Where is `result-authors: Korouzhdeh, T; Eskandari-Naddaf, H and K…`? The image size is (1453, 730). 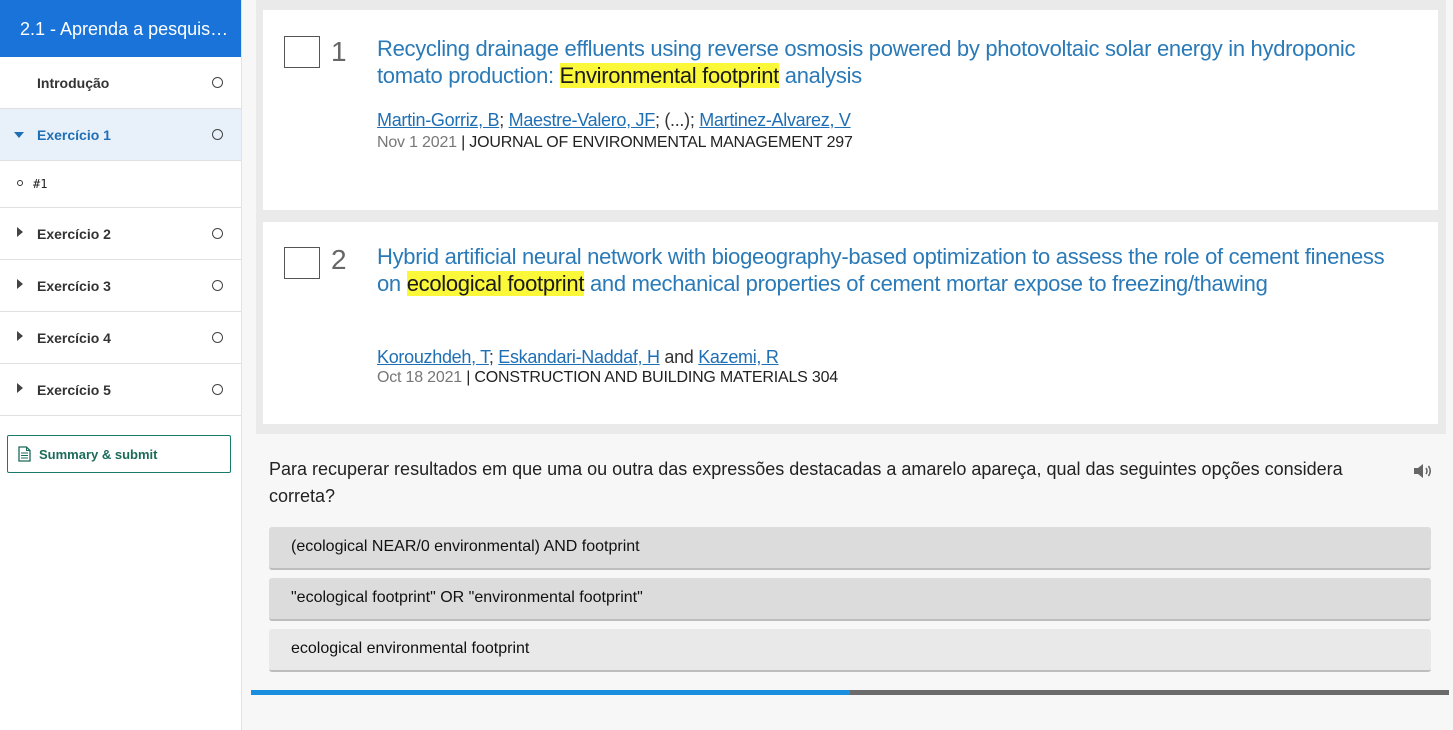 result-authors: Korouzhdeh, T; Eskandari-Naddaf, H and K… is located at coordinates (578, 357).